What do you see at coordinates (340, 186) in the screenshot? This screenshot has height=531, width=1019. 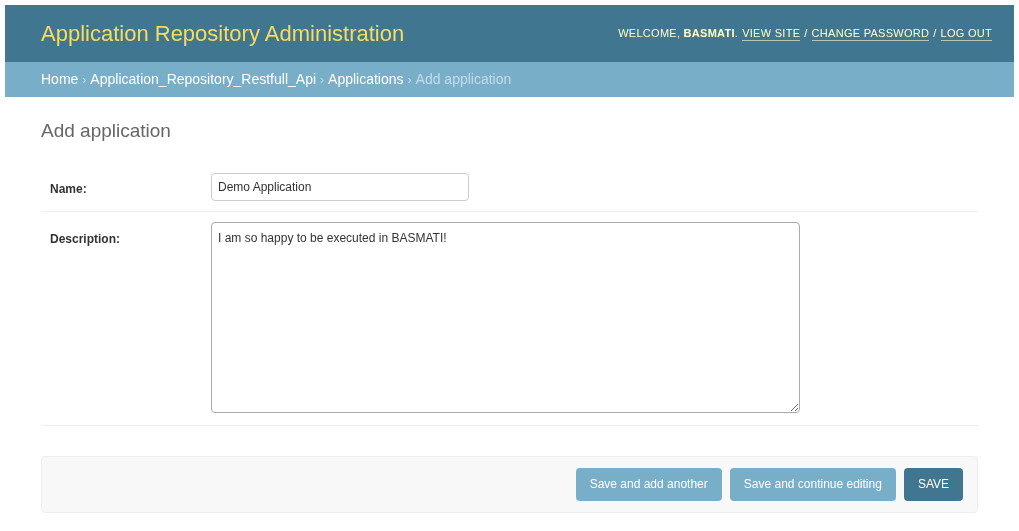 I see `name-input: Demo Application` at bounding box center [340, 186].